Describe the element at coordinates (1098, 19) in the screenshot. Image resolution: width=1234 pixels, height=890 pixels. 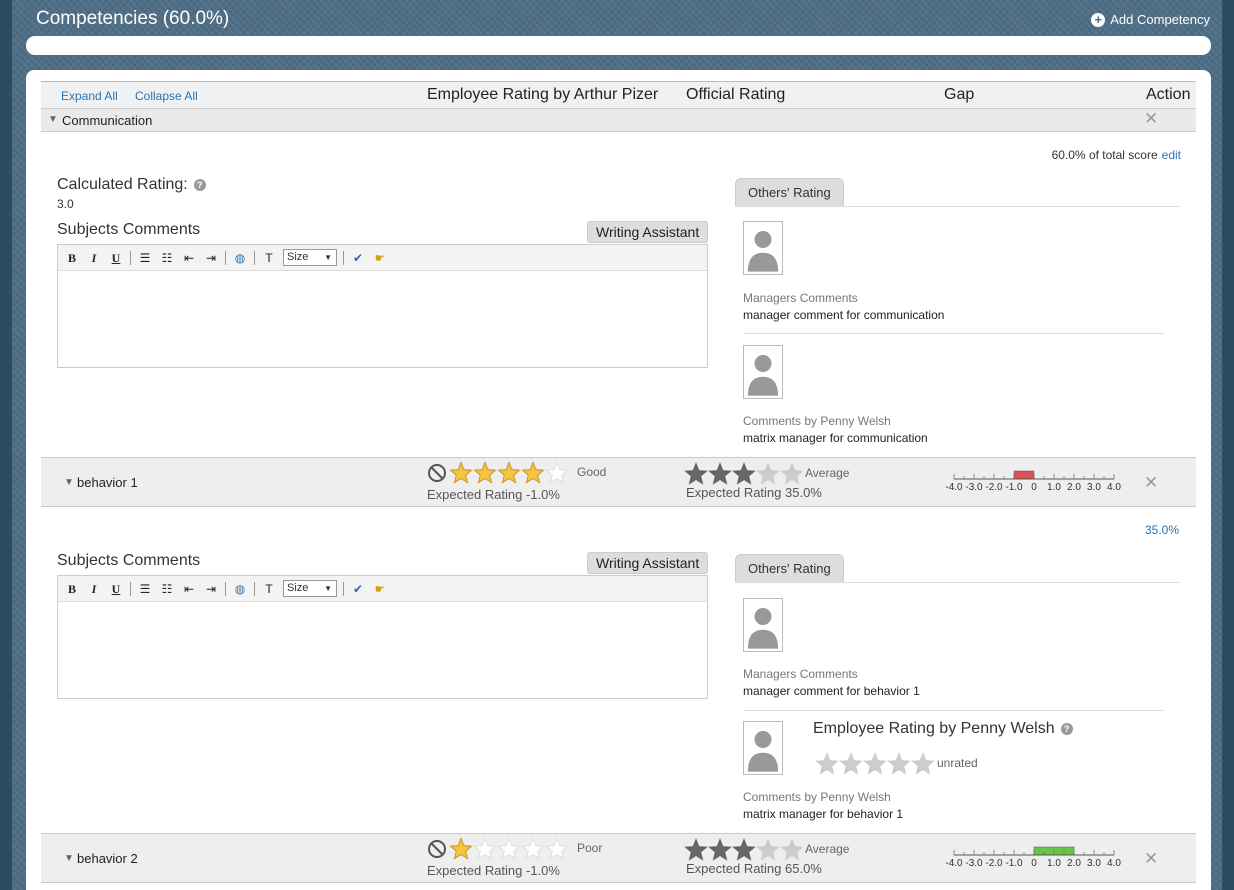
I see `plus-circle-icon: +` at that location.